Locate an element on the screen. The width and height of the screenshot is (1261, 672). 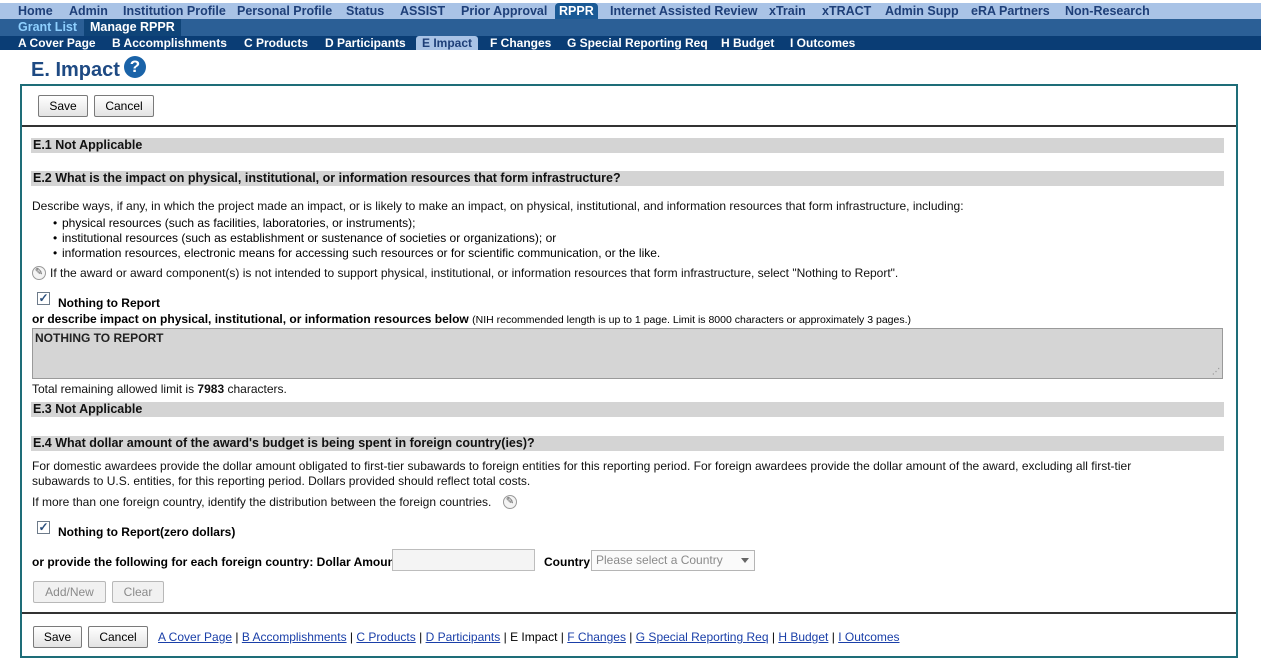
footer-link-g-special-reporting-req: G Special Reporting Req is located at coordinates (702, 637).